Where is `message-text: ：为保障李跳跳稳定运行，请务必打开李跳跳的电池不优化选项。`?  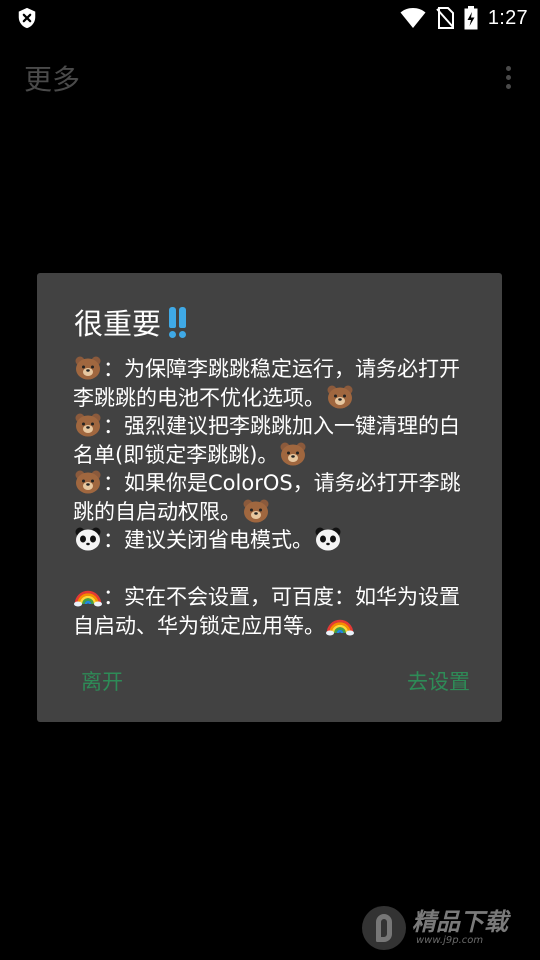 message-text: ：为保障李跳跳稳定运行，请务必打开李跳跳的电池不优化选项。 is located at coordinates (266, 383).